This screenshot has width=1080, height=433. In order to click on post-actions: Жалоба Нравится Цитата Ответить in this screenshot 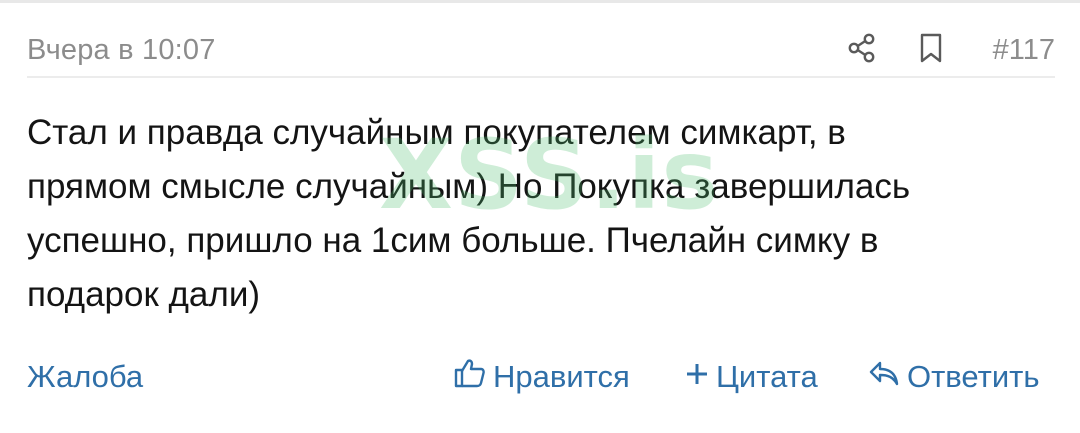, I will do `click(541, 377)`.